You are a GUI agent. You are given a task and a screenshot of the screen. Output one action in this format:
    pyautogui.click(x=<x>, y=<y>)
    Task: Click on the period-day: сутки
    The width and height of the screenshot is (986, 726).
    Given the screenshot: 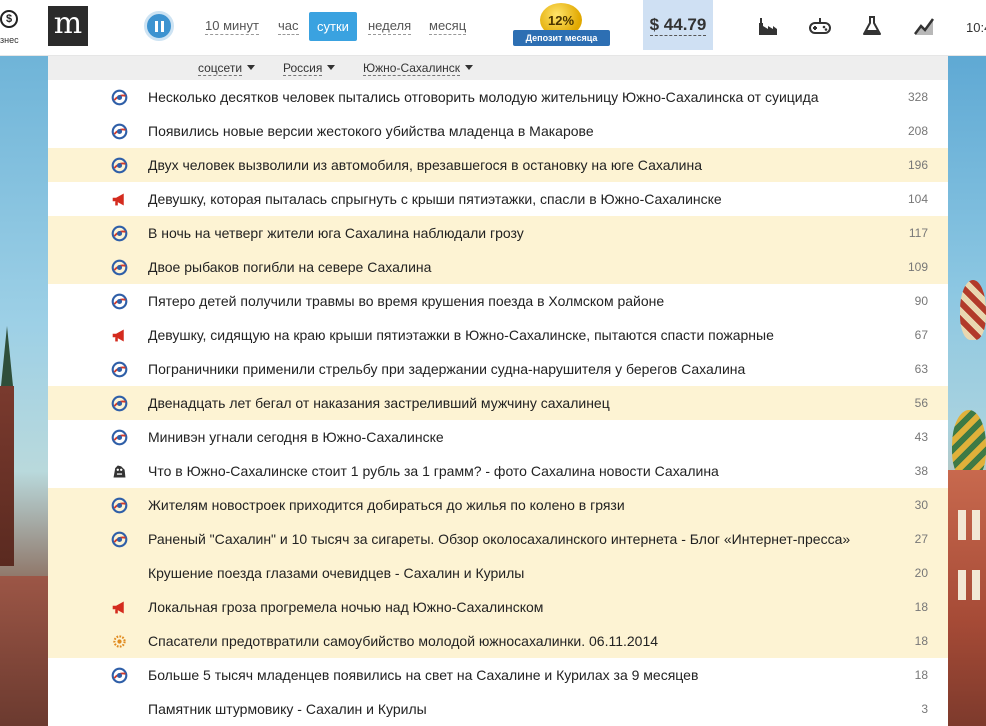 What is the action you would take?
    pyautogui.click(x=333, y=26)
    